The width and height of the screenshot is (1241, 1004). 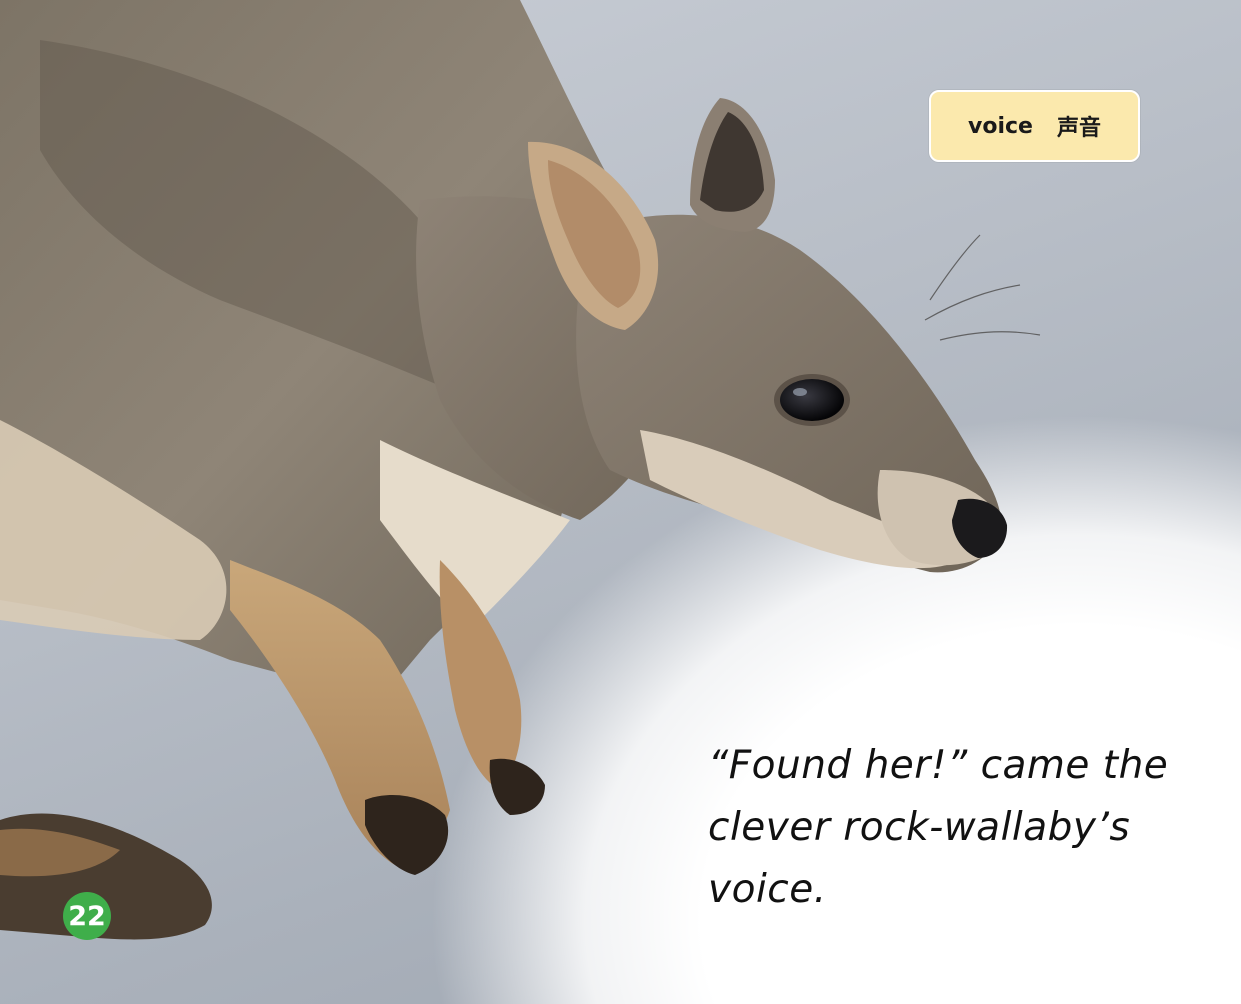 What do you see at coordinates (767, 889) in the screenshot?
I see `story-line: voice.` at bounding box center [767, 889].